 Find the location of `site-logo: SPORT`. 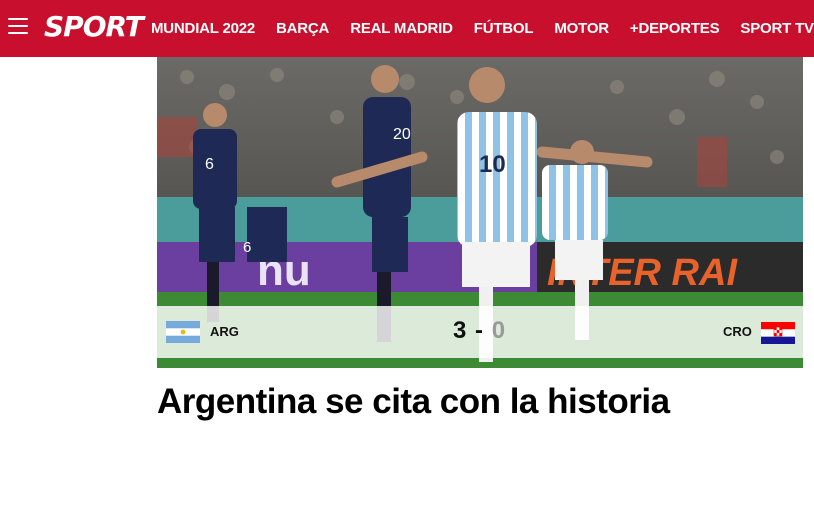

site-logo: SPORT is located at coordinates (94, 27).